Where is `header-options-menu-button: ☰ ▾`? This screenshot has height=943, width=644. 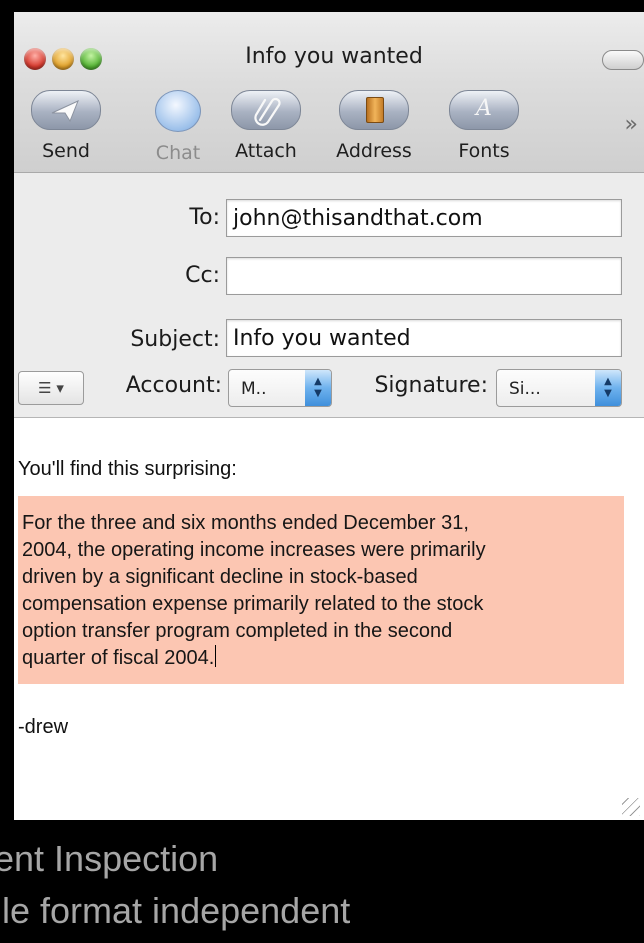
header-options-menu-button: ☰ ▾ is located at coordinates (51, 388).